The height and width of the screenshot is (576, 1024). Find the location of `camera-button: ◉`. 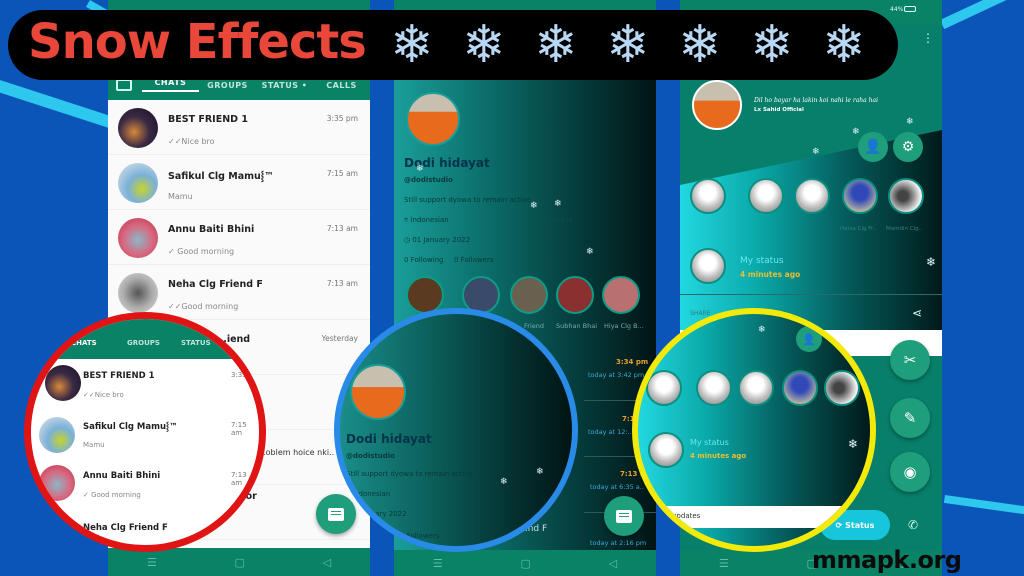

camera-button: ◉ is located at coordinates (910, 472).